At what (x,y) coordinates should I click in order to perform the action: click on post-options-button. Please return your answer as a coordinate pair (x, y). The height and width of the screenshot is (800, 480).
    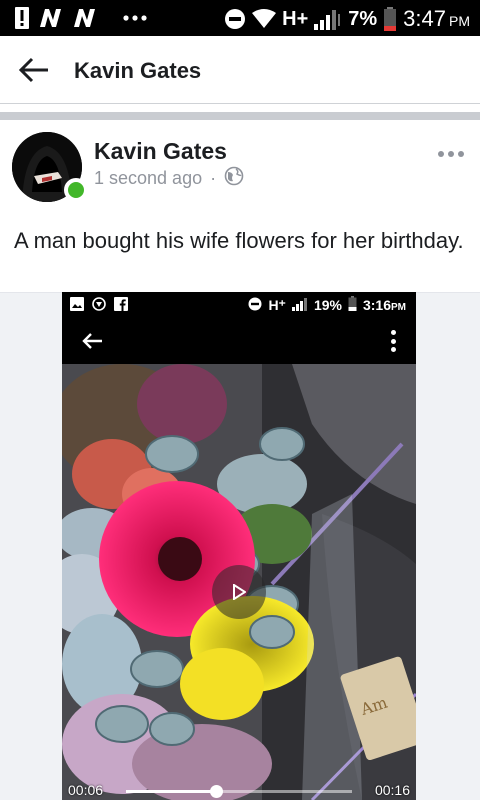
    Looking at the image, I should click on (453, 154).